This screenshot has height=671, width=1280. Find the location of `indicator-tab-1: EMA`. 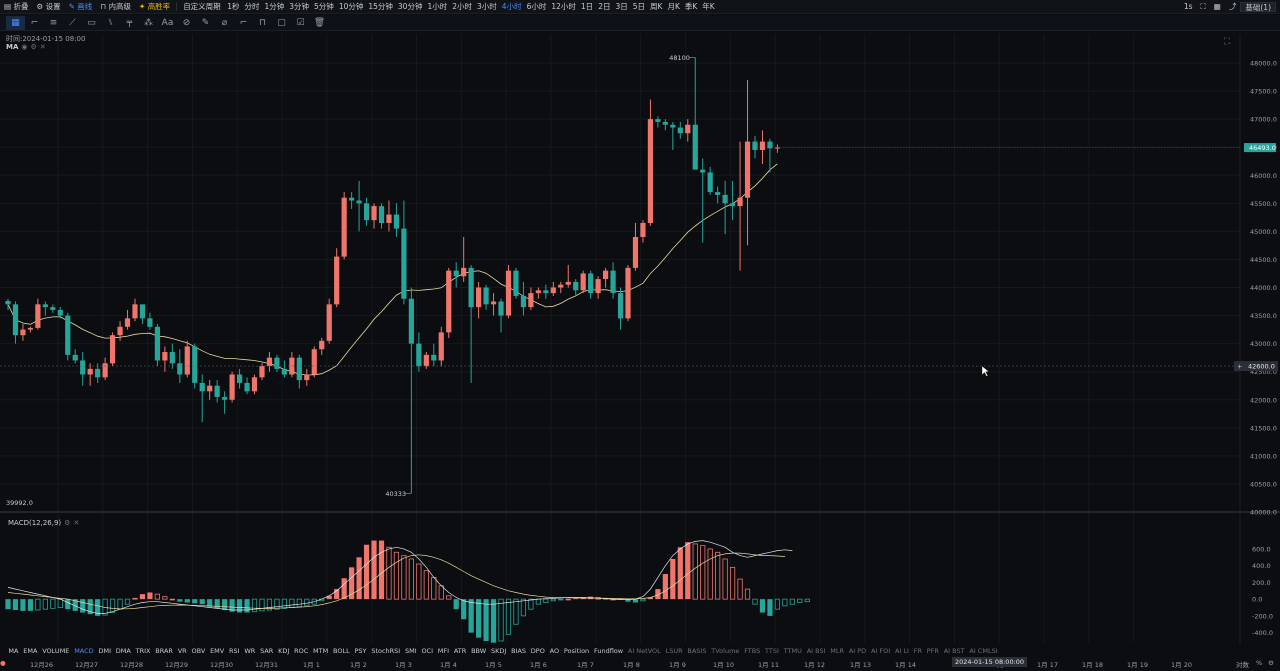

indicator-tab-1: EMA is located at coordinates (30, 651).